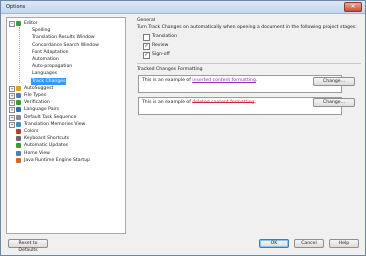 The width and height of the screenshot is (366, 256). Describe the element at coordinates (18, 95) in the screenshot. I see `file-types-icon` at that location.